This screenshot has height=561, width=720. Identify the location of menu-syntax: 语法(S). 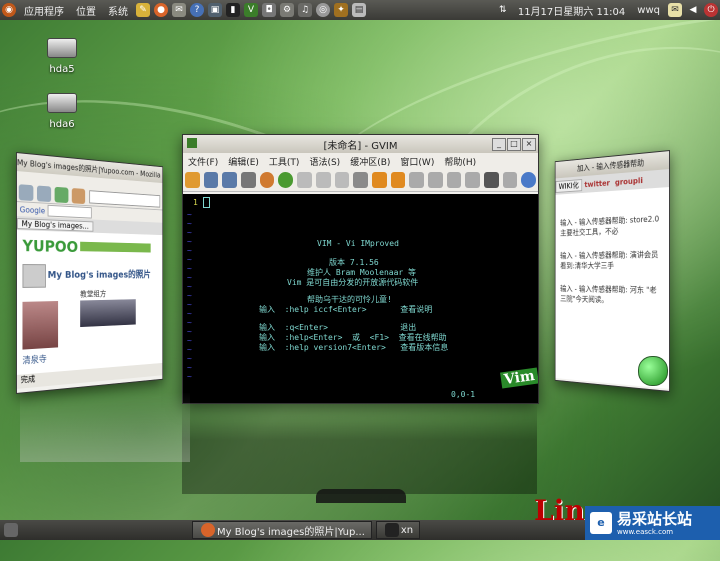
(324, 161).